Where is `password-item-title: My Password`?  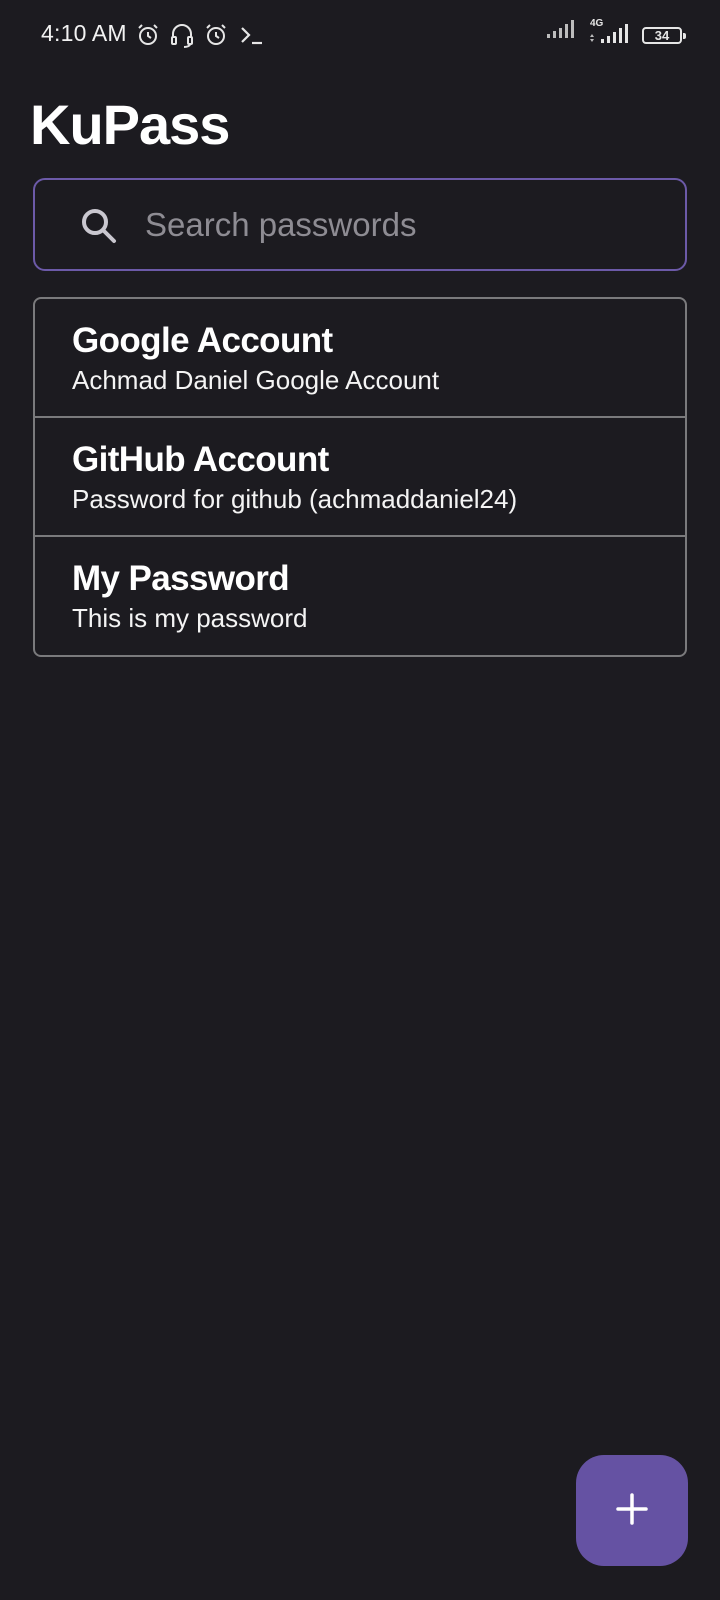
password-item-title: My Password is located at coordinates (181, 578).